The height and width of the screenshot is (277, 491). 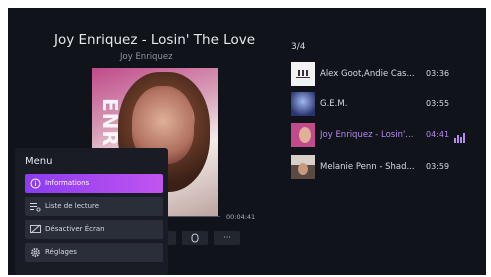 What do you see at coordinates (438, 73) in the screenshot?
I see `queue-item-duration: 03:36` at bounding box center [438, 73].